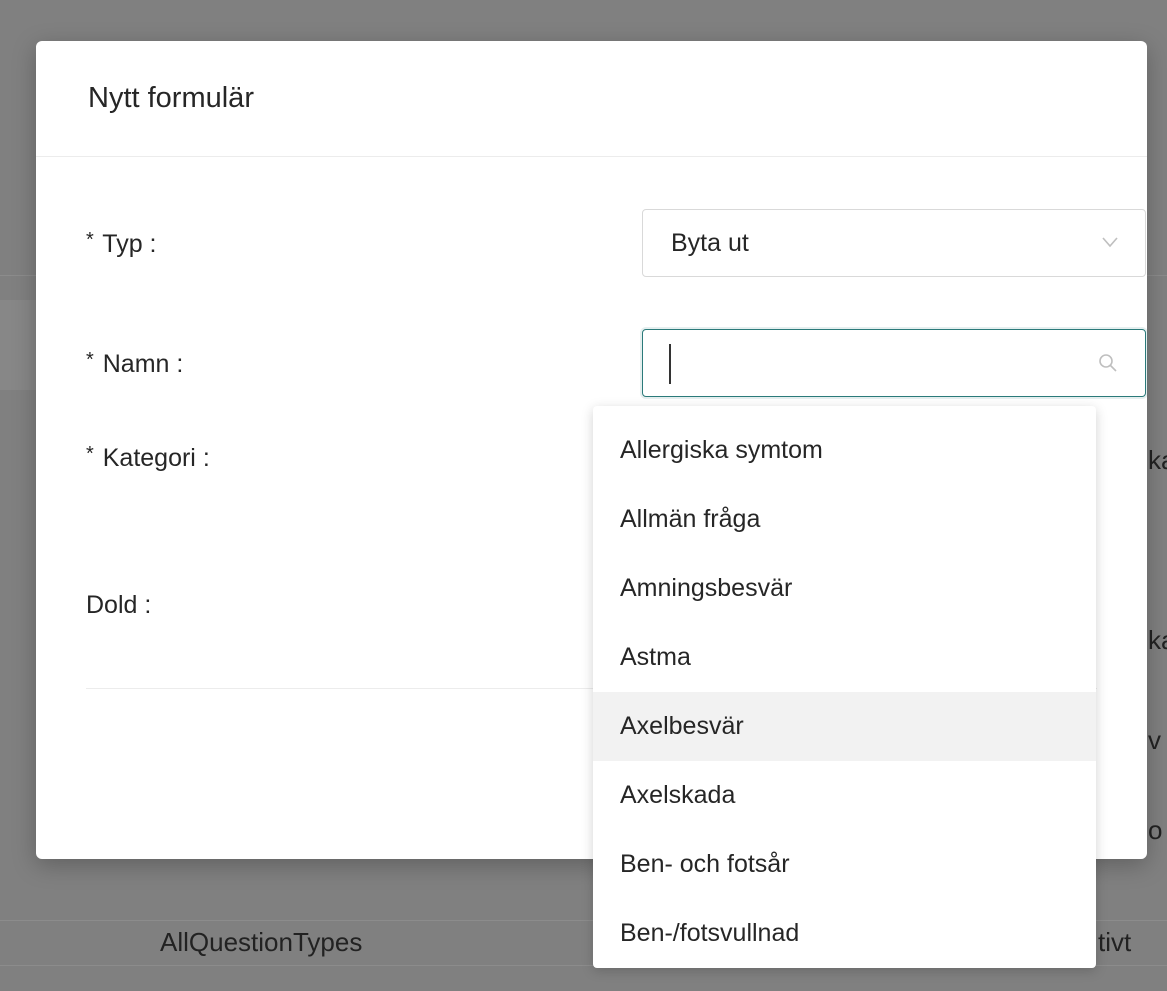 This screenshot has width=1167, height=991. I want to click on hidden-label: Dold :, so click(118, 605).